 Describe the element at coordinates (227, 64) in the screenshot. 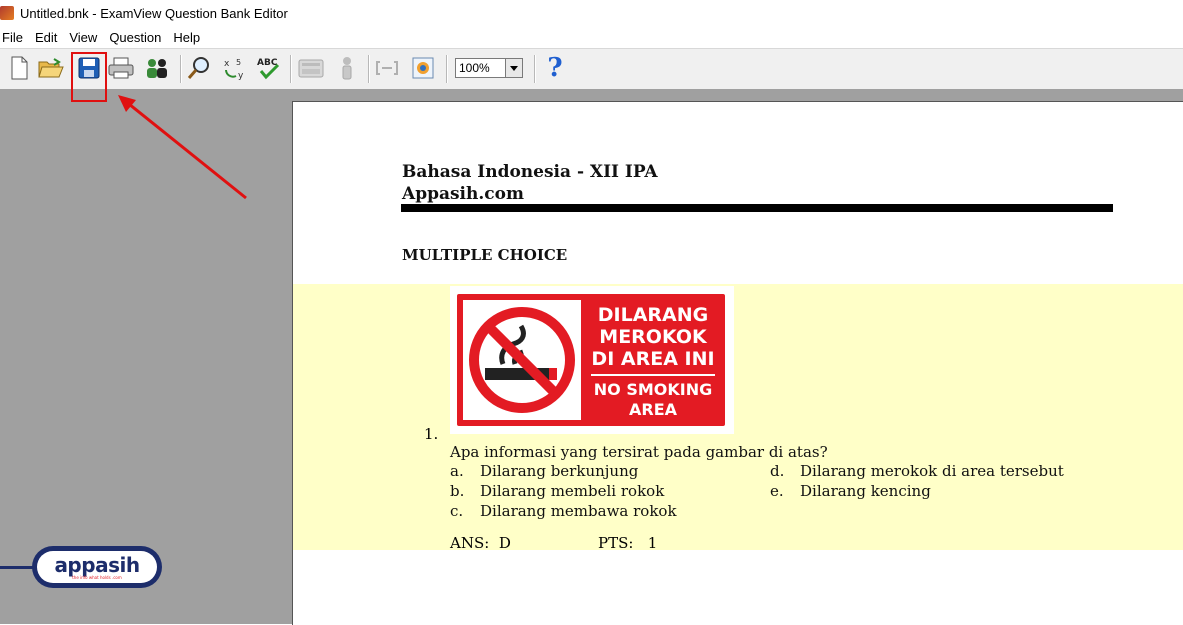

I see `svg-text: x` at that location.